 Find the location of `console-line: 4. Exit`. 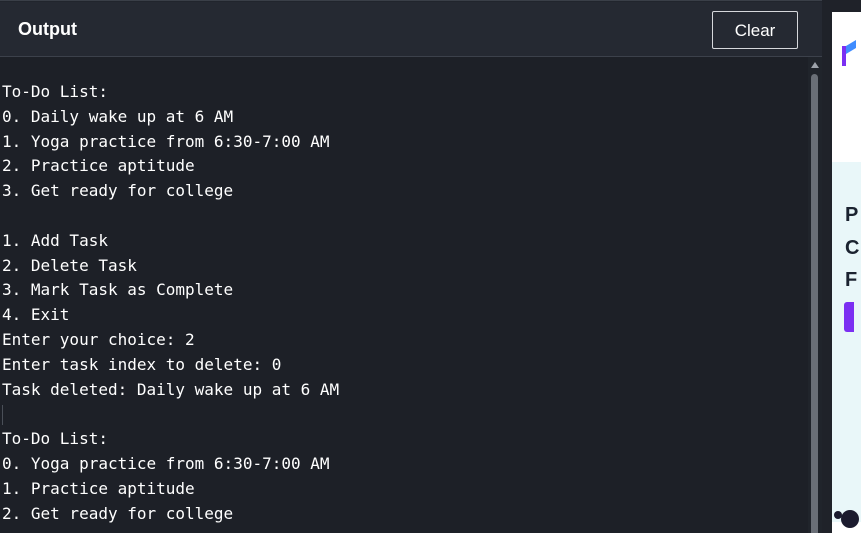

console-line: 4. Exit is located at coordinates (36, 315).